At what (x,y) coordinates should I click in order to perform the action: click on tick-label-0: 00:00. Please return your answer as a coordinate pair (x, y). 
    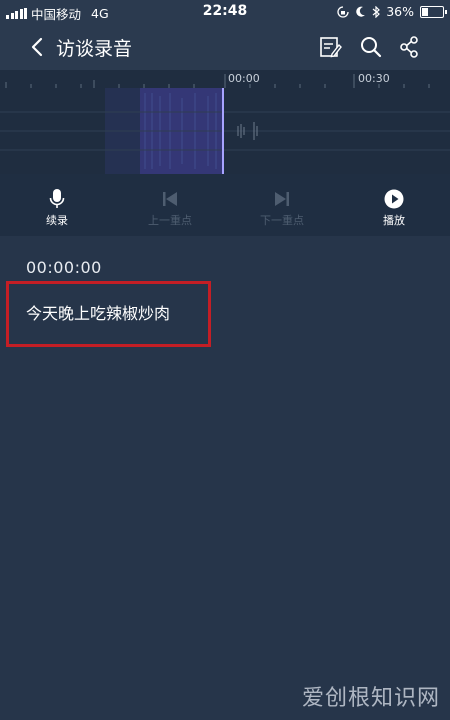
    Looking at the image, I should click on (244, 78).